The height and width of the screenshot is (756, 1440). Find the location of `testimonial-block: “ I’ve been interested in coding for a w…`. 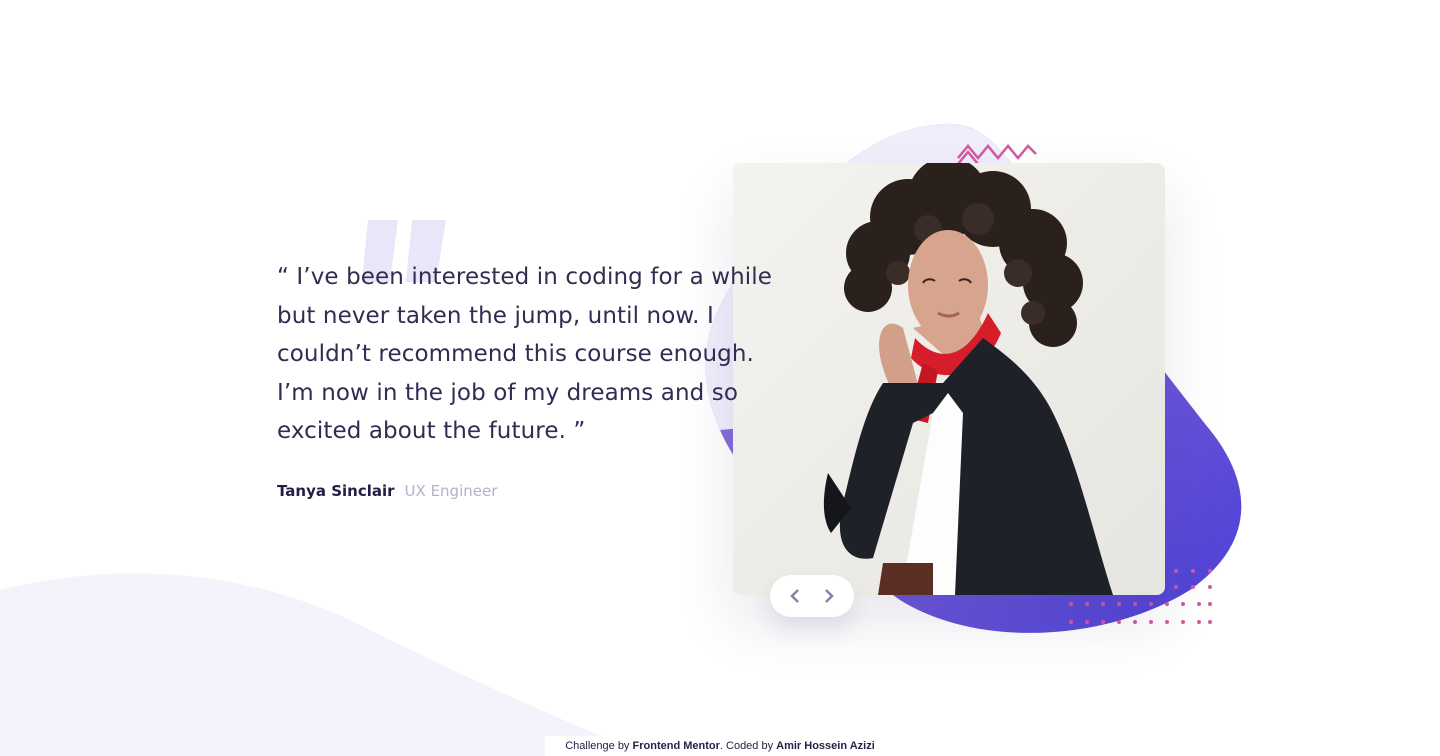

testimonial-block: “ I’ve been interested in coding for a w… is located at coordinates (537, 379).